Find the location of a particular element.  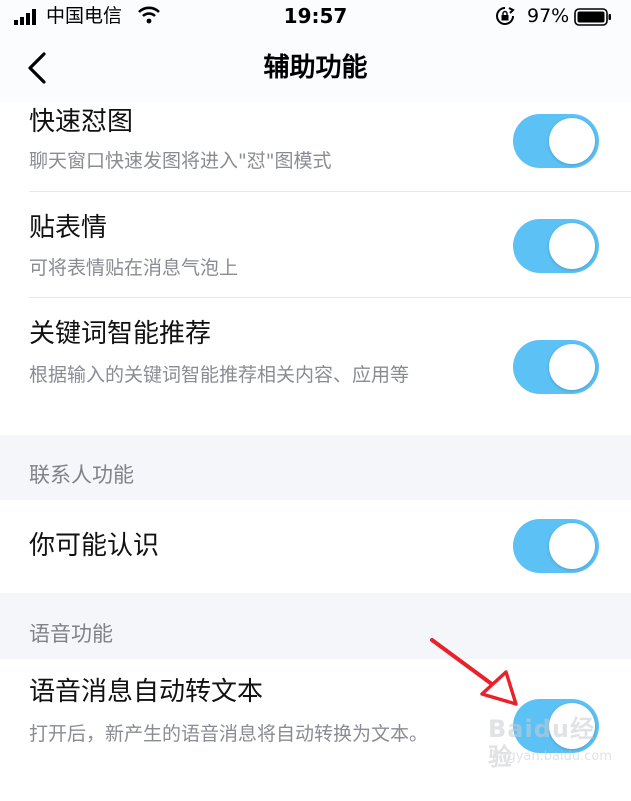

setting-description: 可将表情贴在消息气泡上 is located at coordinates (134, 268).